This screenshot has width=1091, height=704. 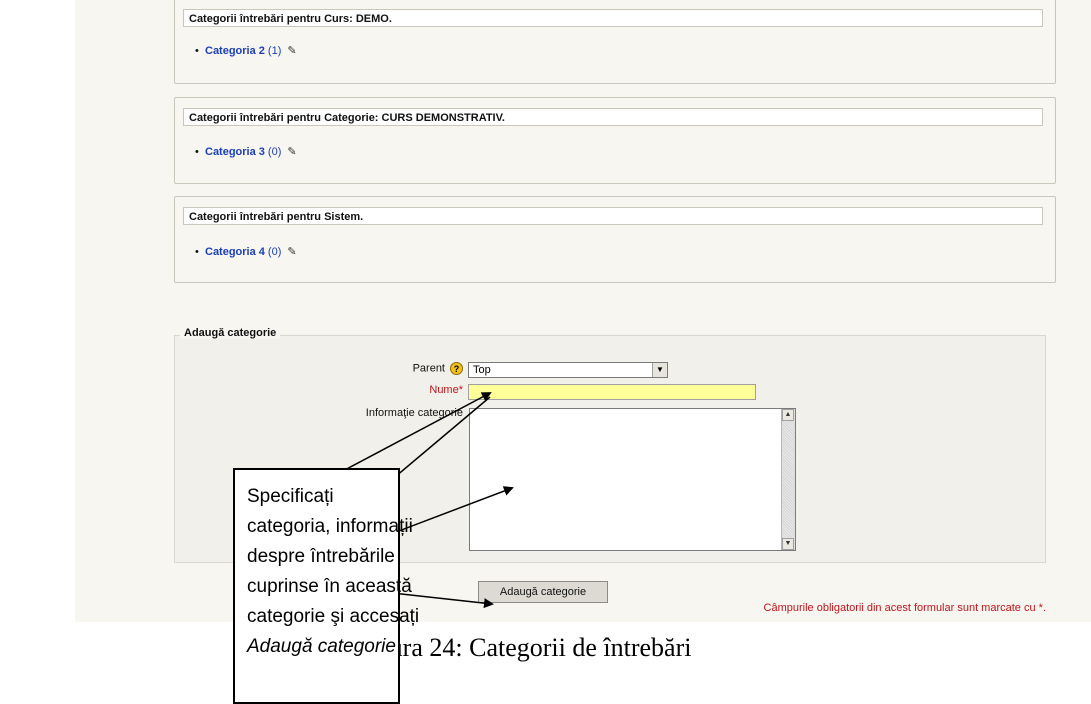 What do you see at coordinates (333, 616) in the screenshot?
I see `callout-line: categorie şi accesați` at bounding box center [333, 616].